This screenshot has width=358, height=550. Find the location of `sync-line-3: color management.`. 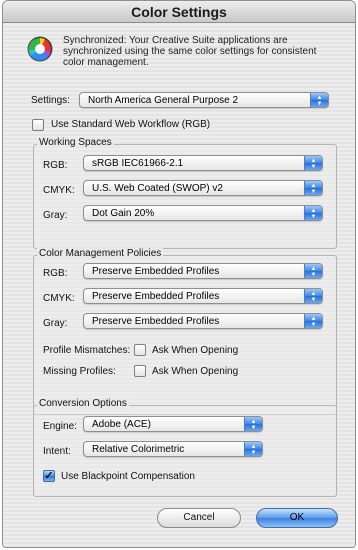

sync-line-3: color management. is located at coordinates (106, 62).